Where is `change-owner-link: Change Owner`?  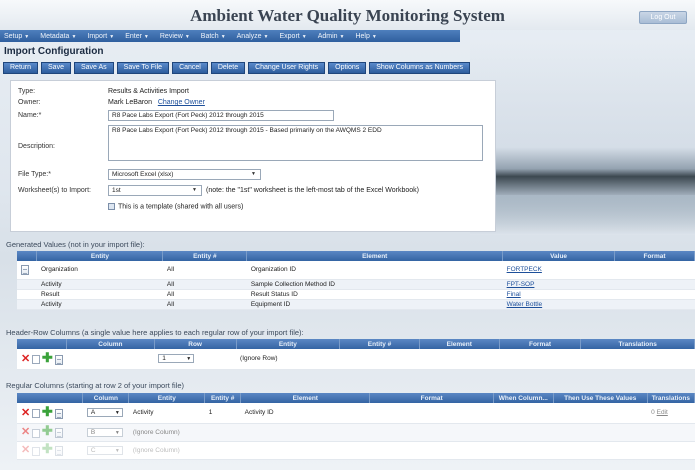 change-owner-link: Change Owner is located at coordinates (181, 102).